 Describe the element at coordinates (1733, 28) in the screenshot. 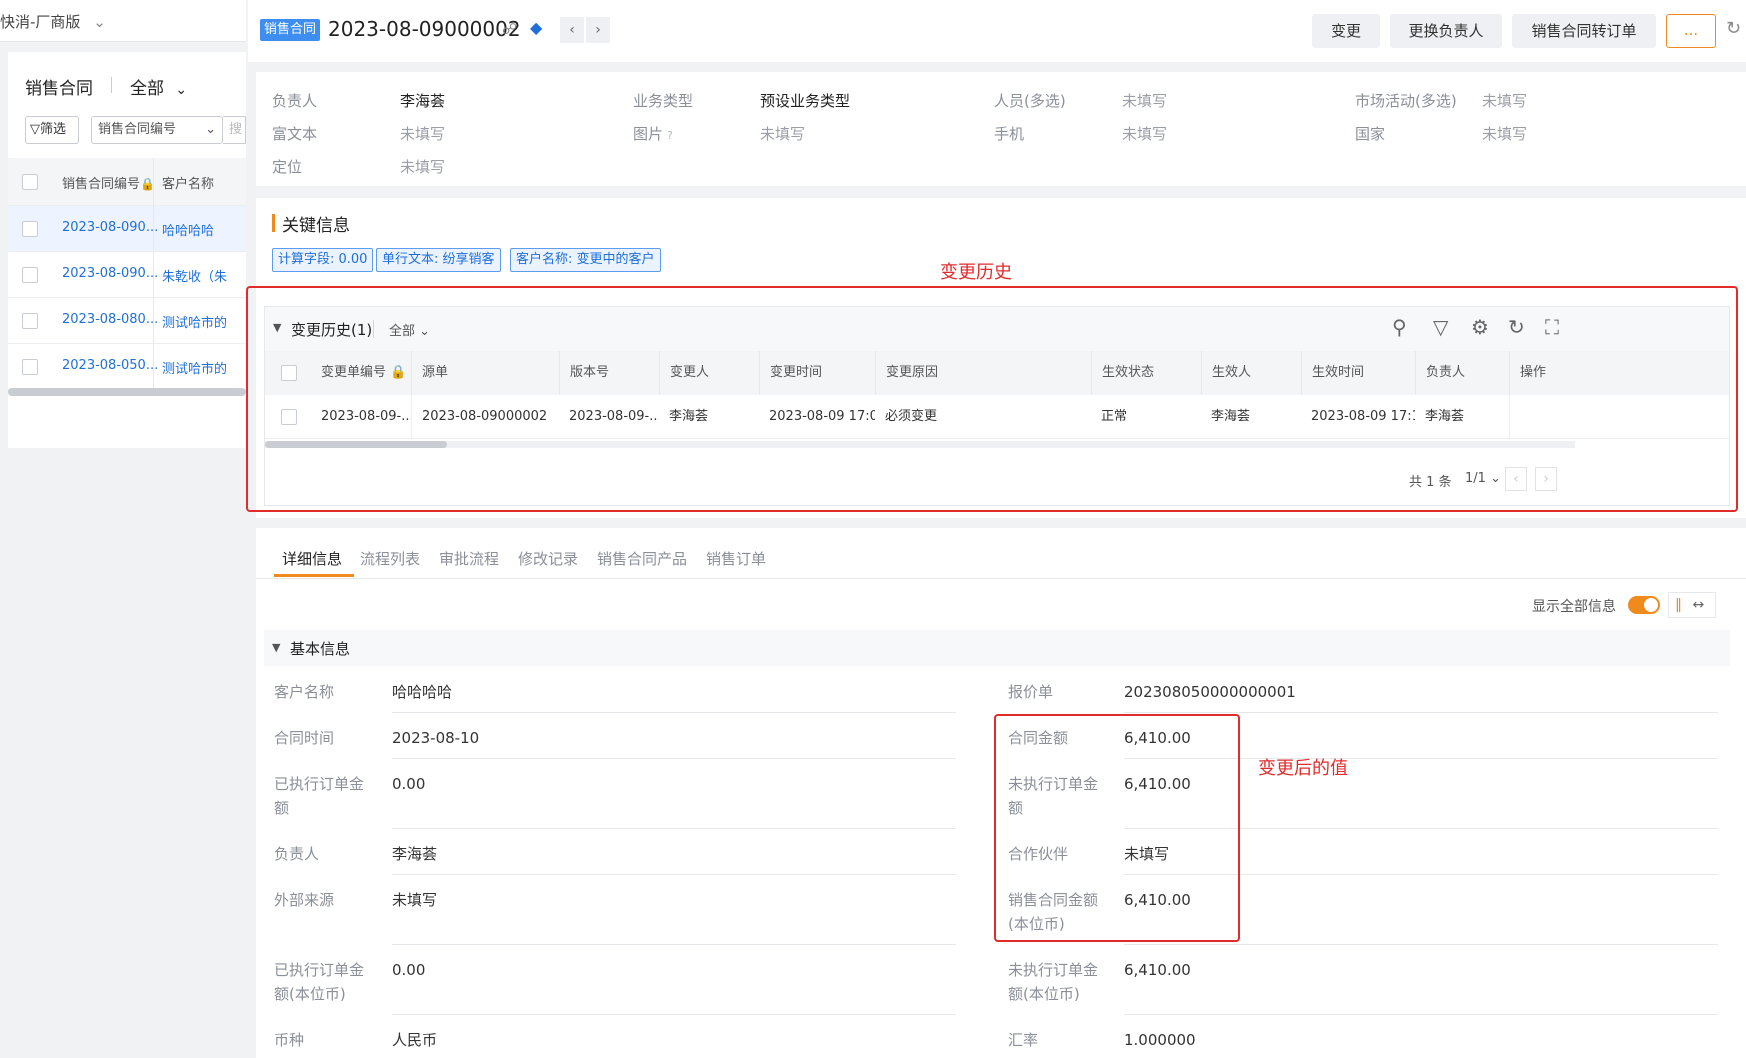

I see `refresh-icon: ↻` at that location.